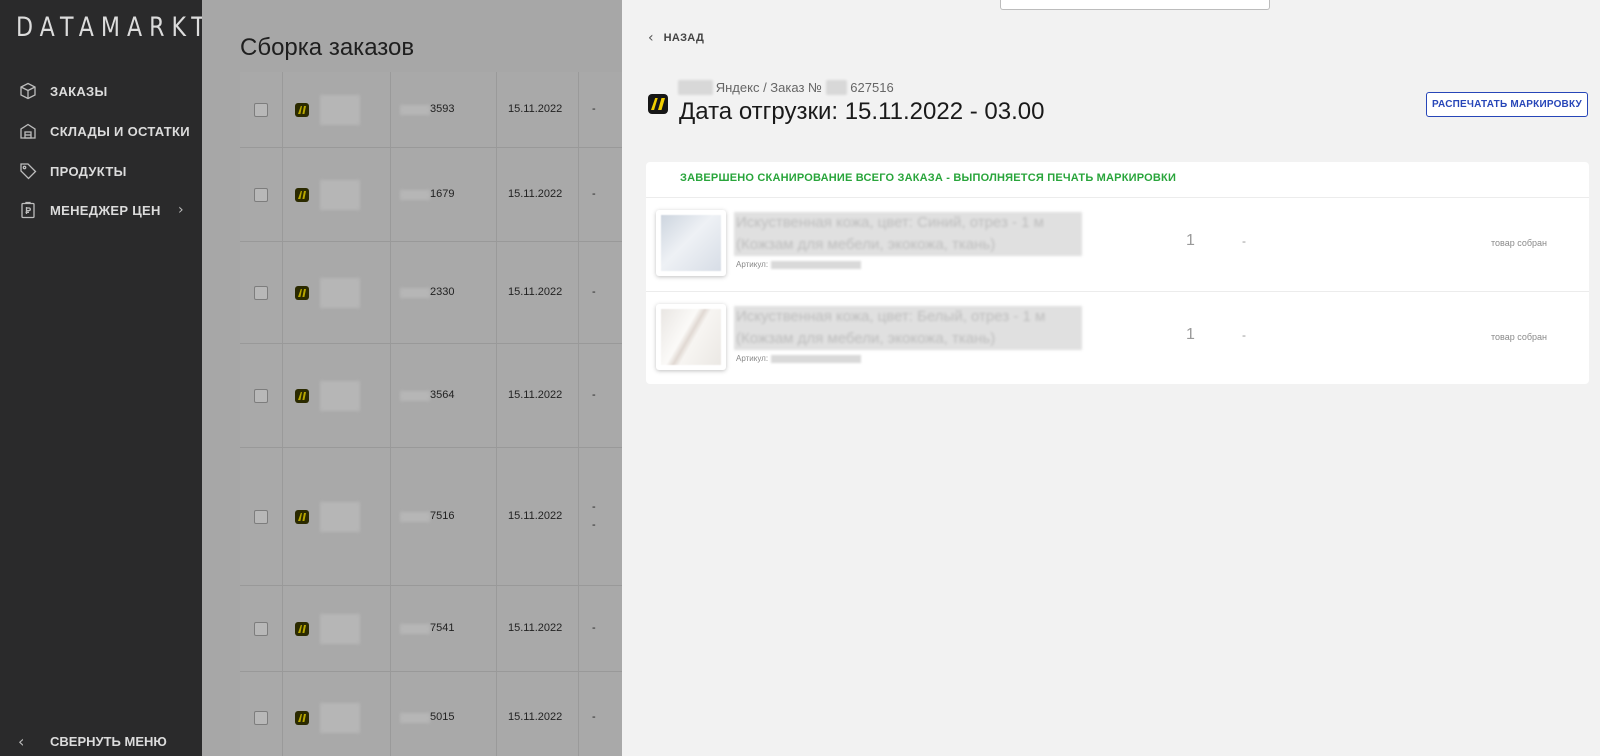  Describe the element at coordinates (28, 210) in the screenshot. I see `price-list-icon` at that location.